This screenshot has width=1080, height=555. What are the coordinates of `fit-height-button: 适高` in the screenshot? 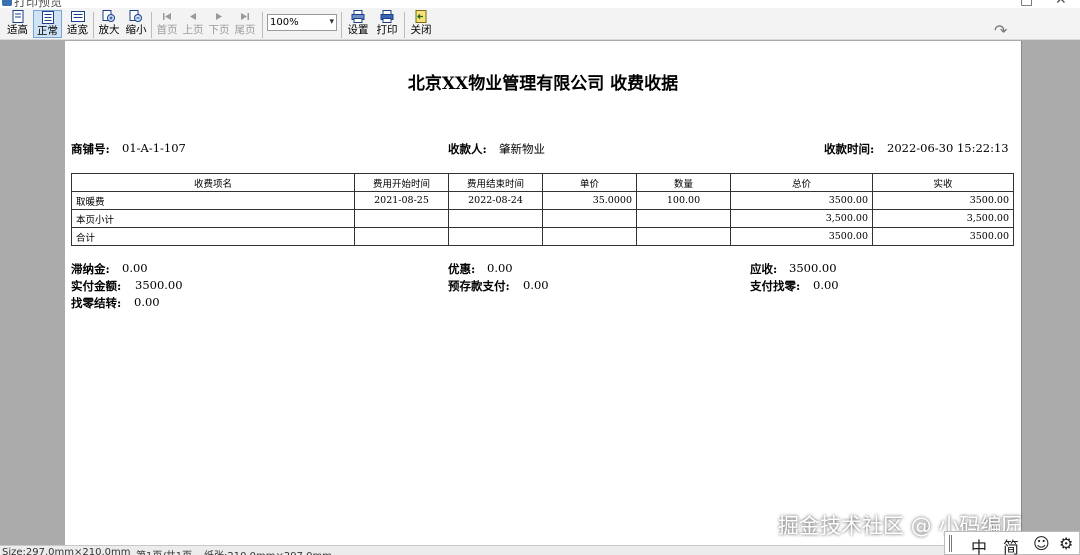 It's located at (17, 24).